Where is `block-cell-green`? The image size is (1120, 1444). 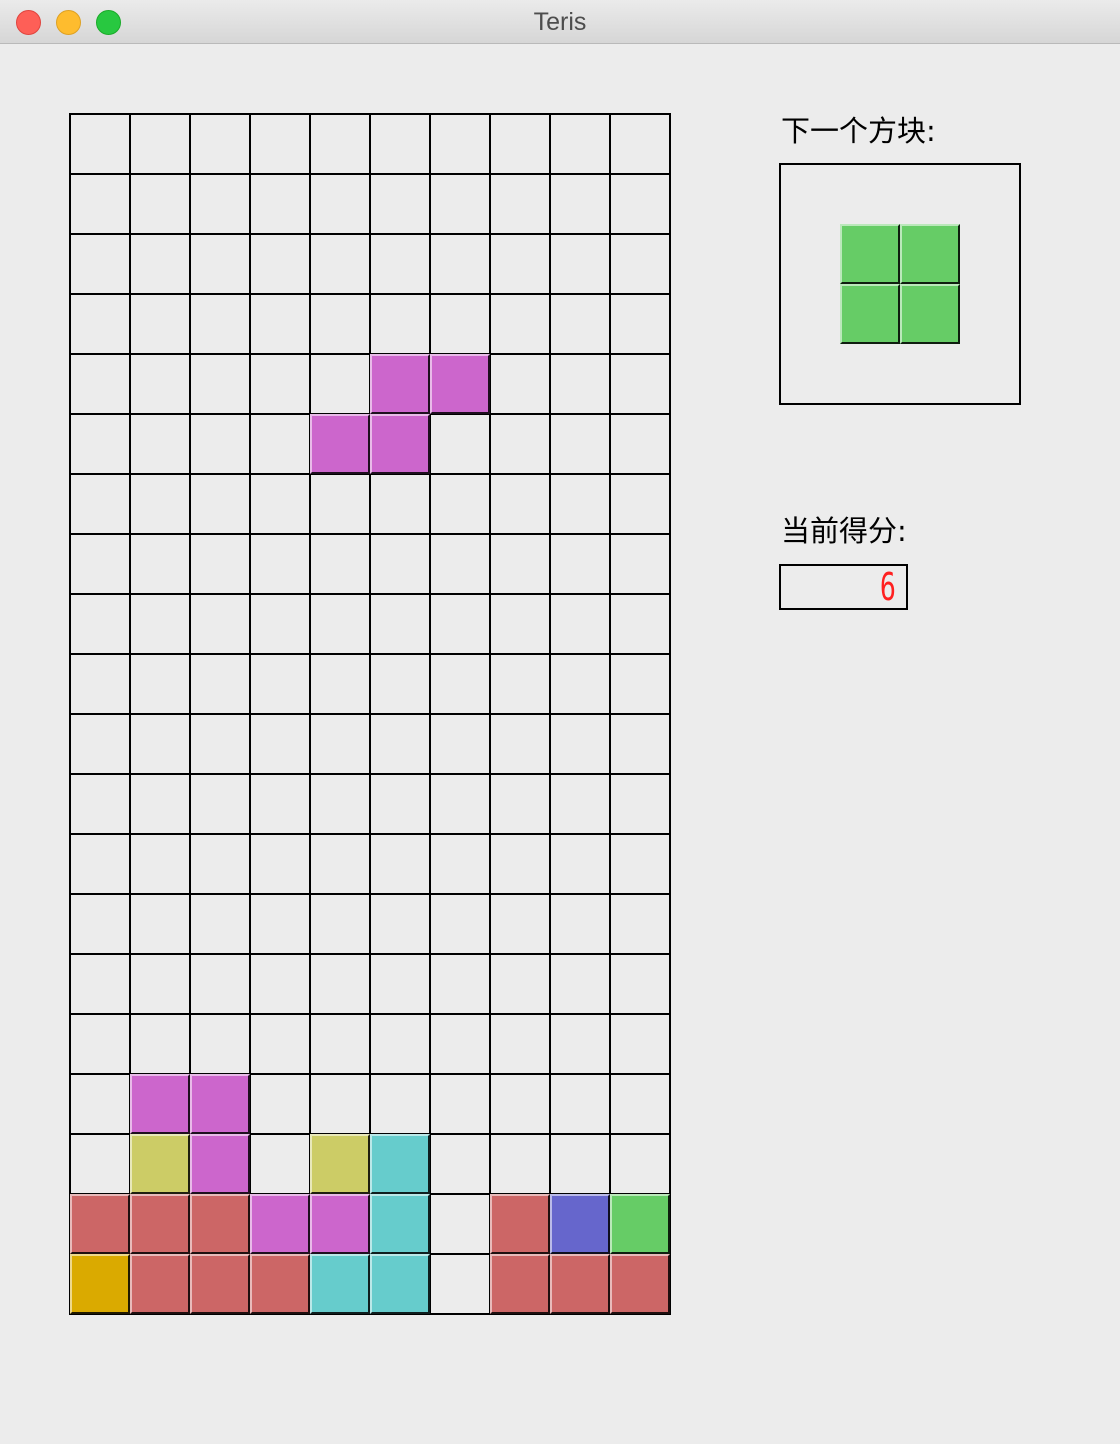 block-cell-green is located at coordinates (640, 1224).